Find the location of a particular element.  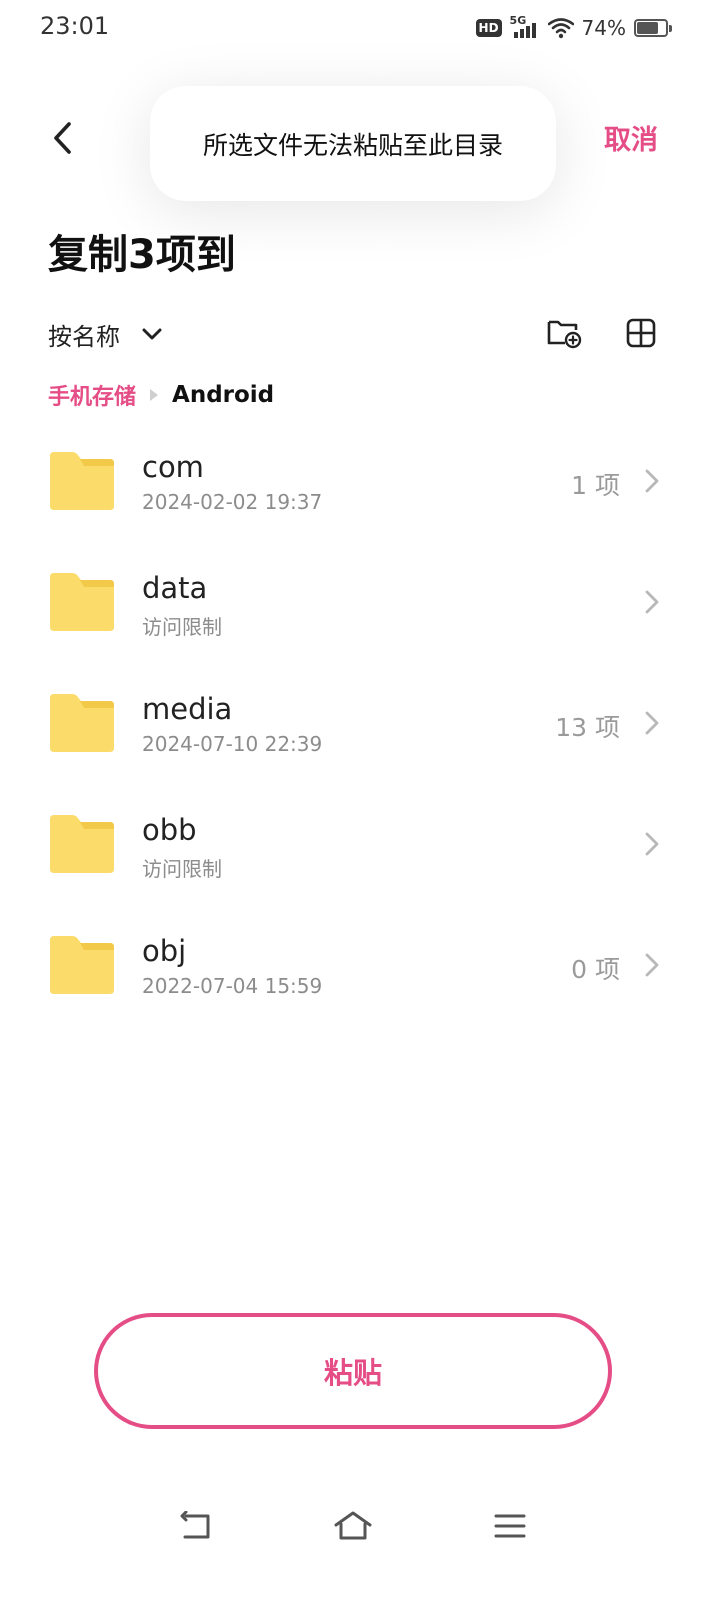

page-title: 复制3项到 is located at coordinates (142, 255).